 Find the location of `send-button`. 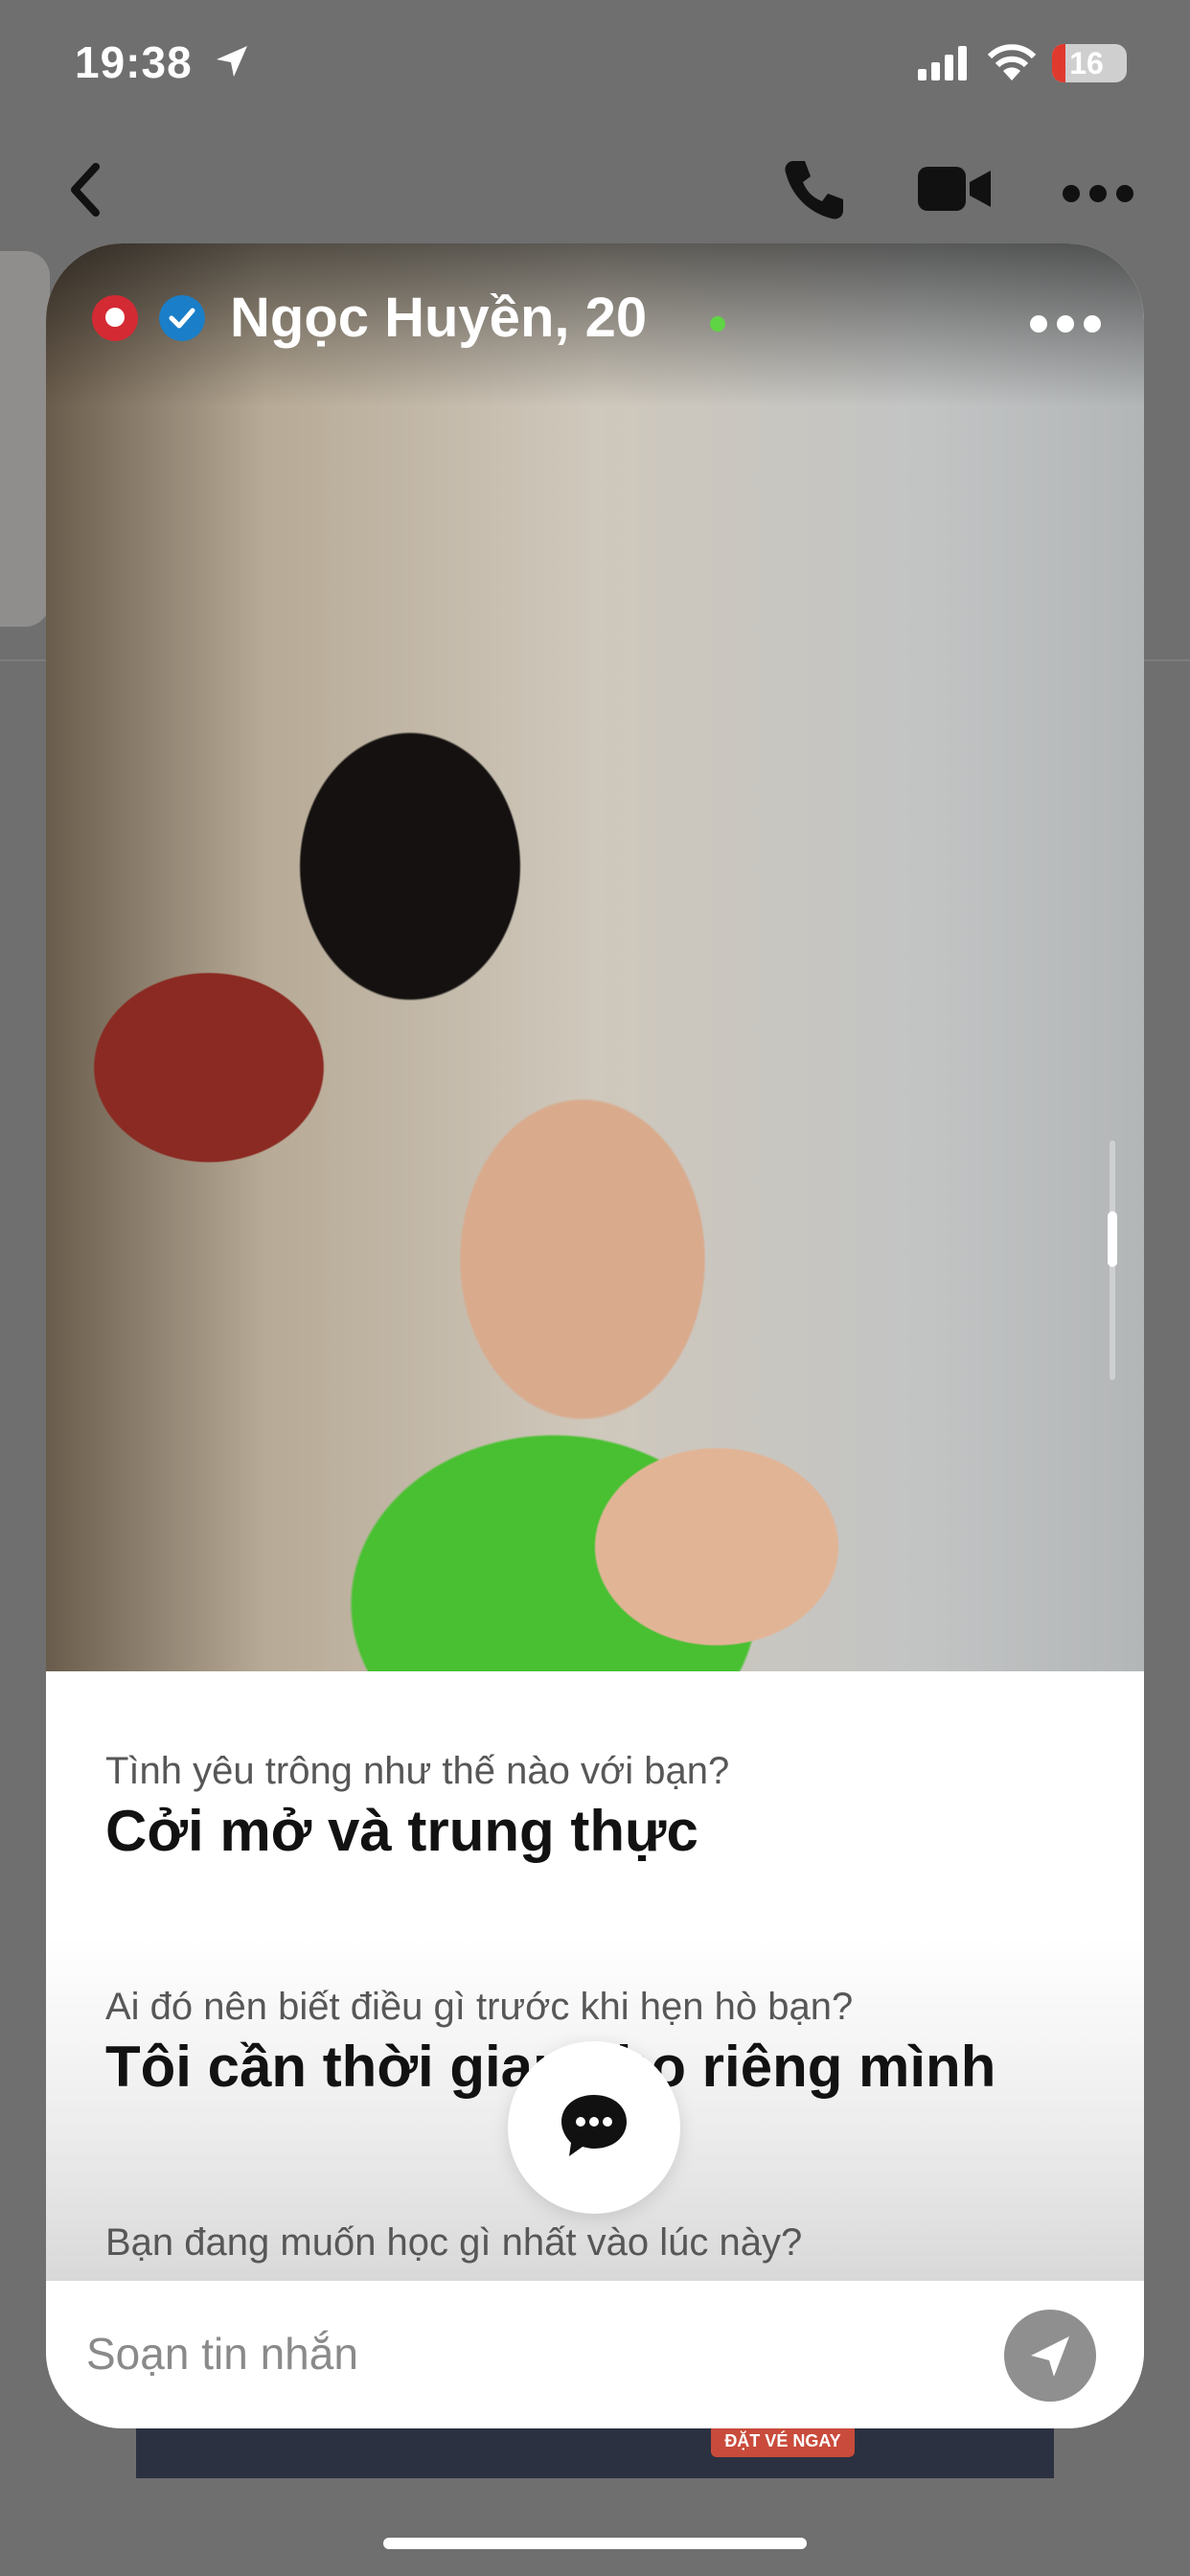

send-button is located at coordinates (1050, 2356).